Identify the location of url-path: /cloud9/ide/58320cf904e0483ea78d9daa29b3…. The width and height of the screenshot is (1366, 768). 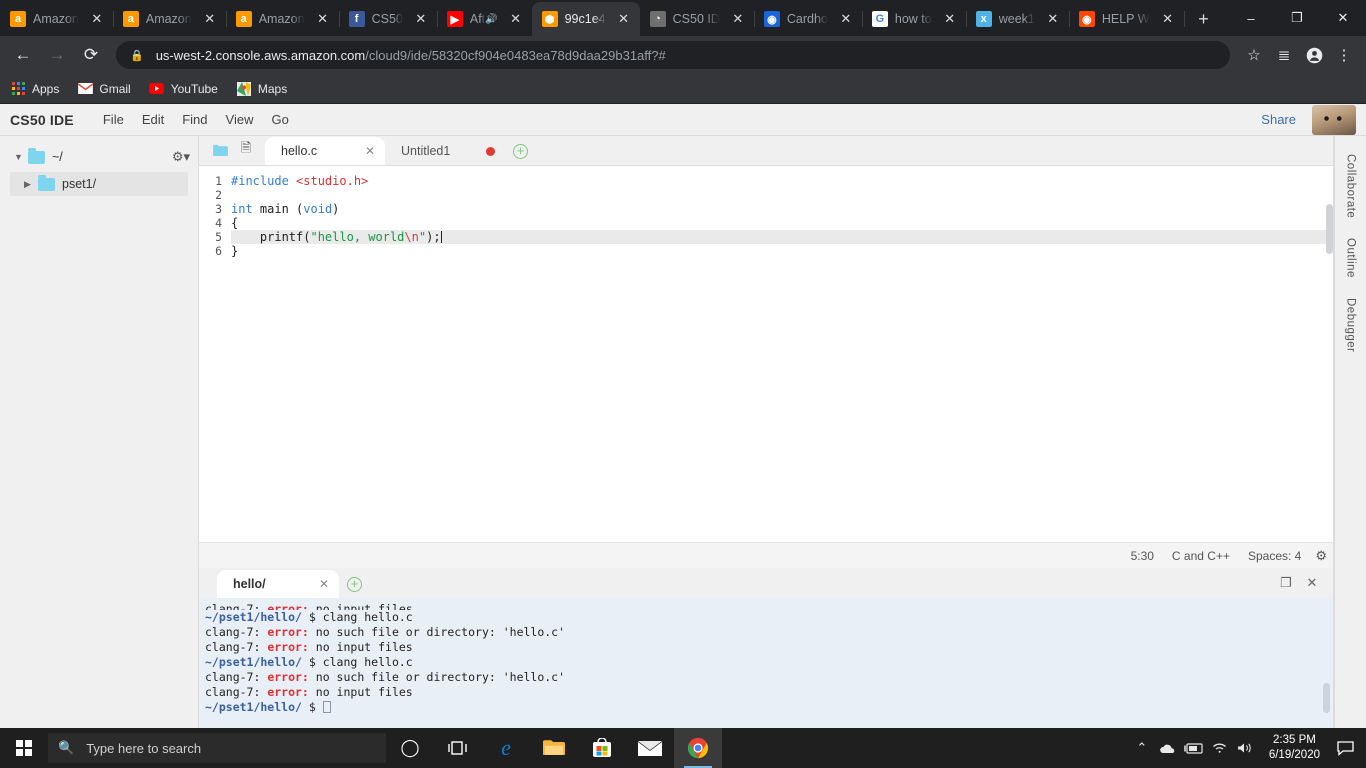
(515, 55).